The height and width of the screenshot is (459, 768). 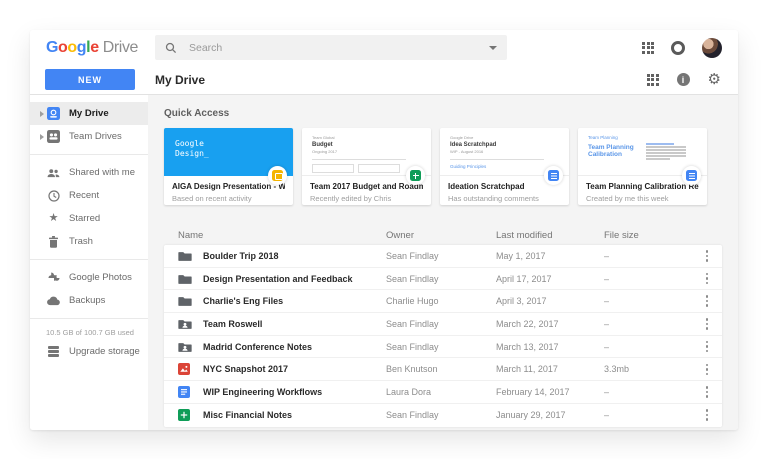 I want to click on search-input, so click(x=339, y=47).